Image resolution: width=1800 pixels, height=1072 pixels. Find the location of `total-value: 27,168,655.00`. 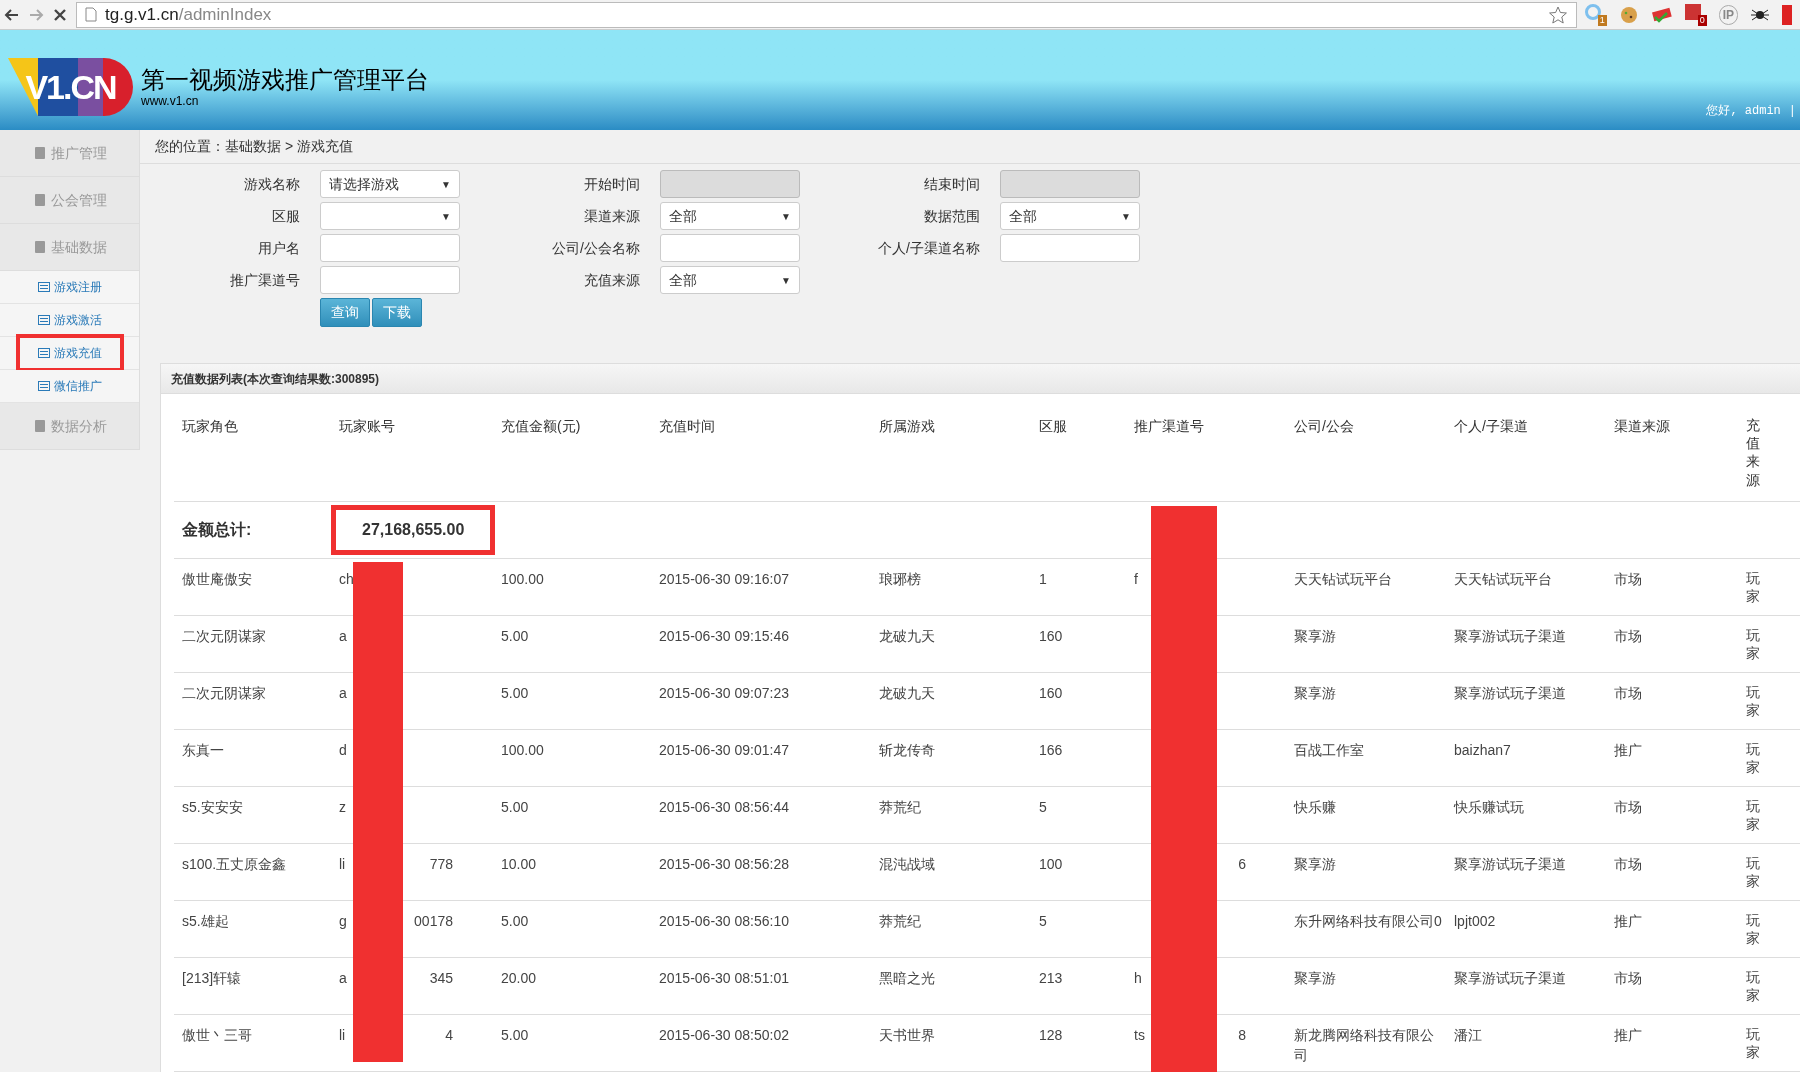

total-value: 27,168,655.00 is located at coordinates (413, 530).